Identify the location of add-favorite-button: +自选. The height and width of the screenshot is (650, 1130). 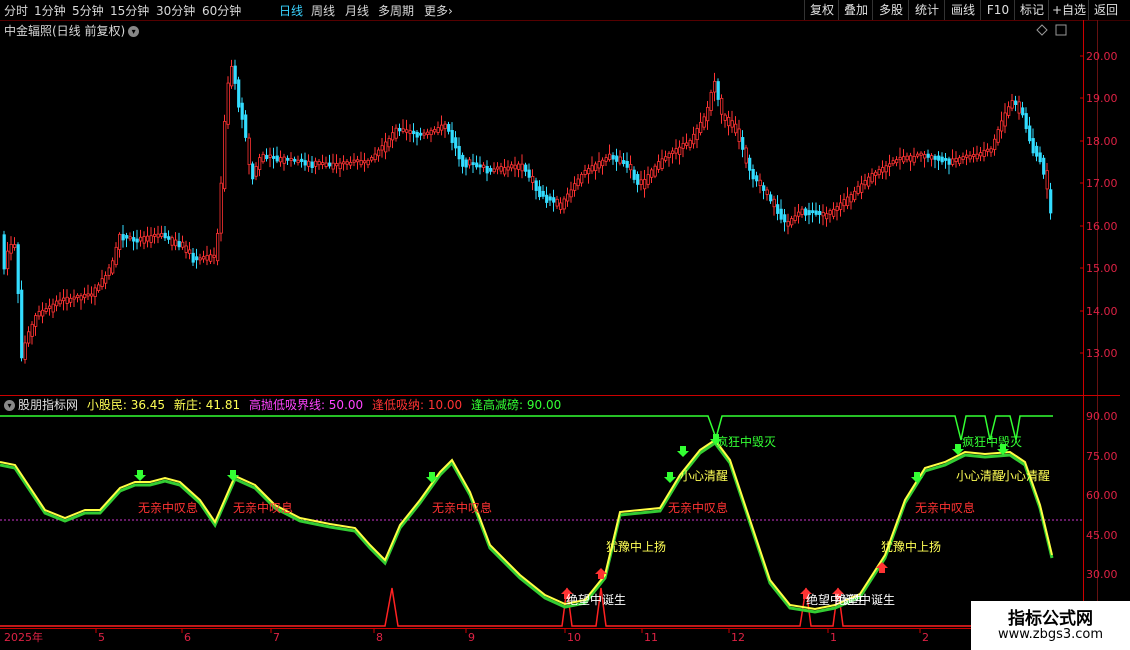
(1068, 10).